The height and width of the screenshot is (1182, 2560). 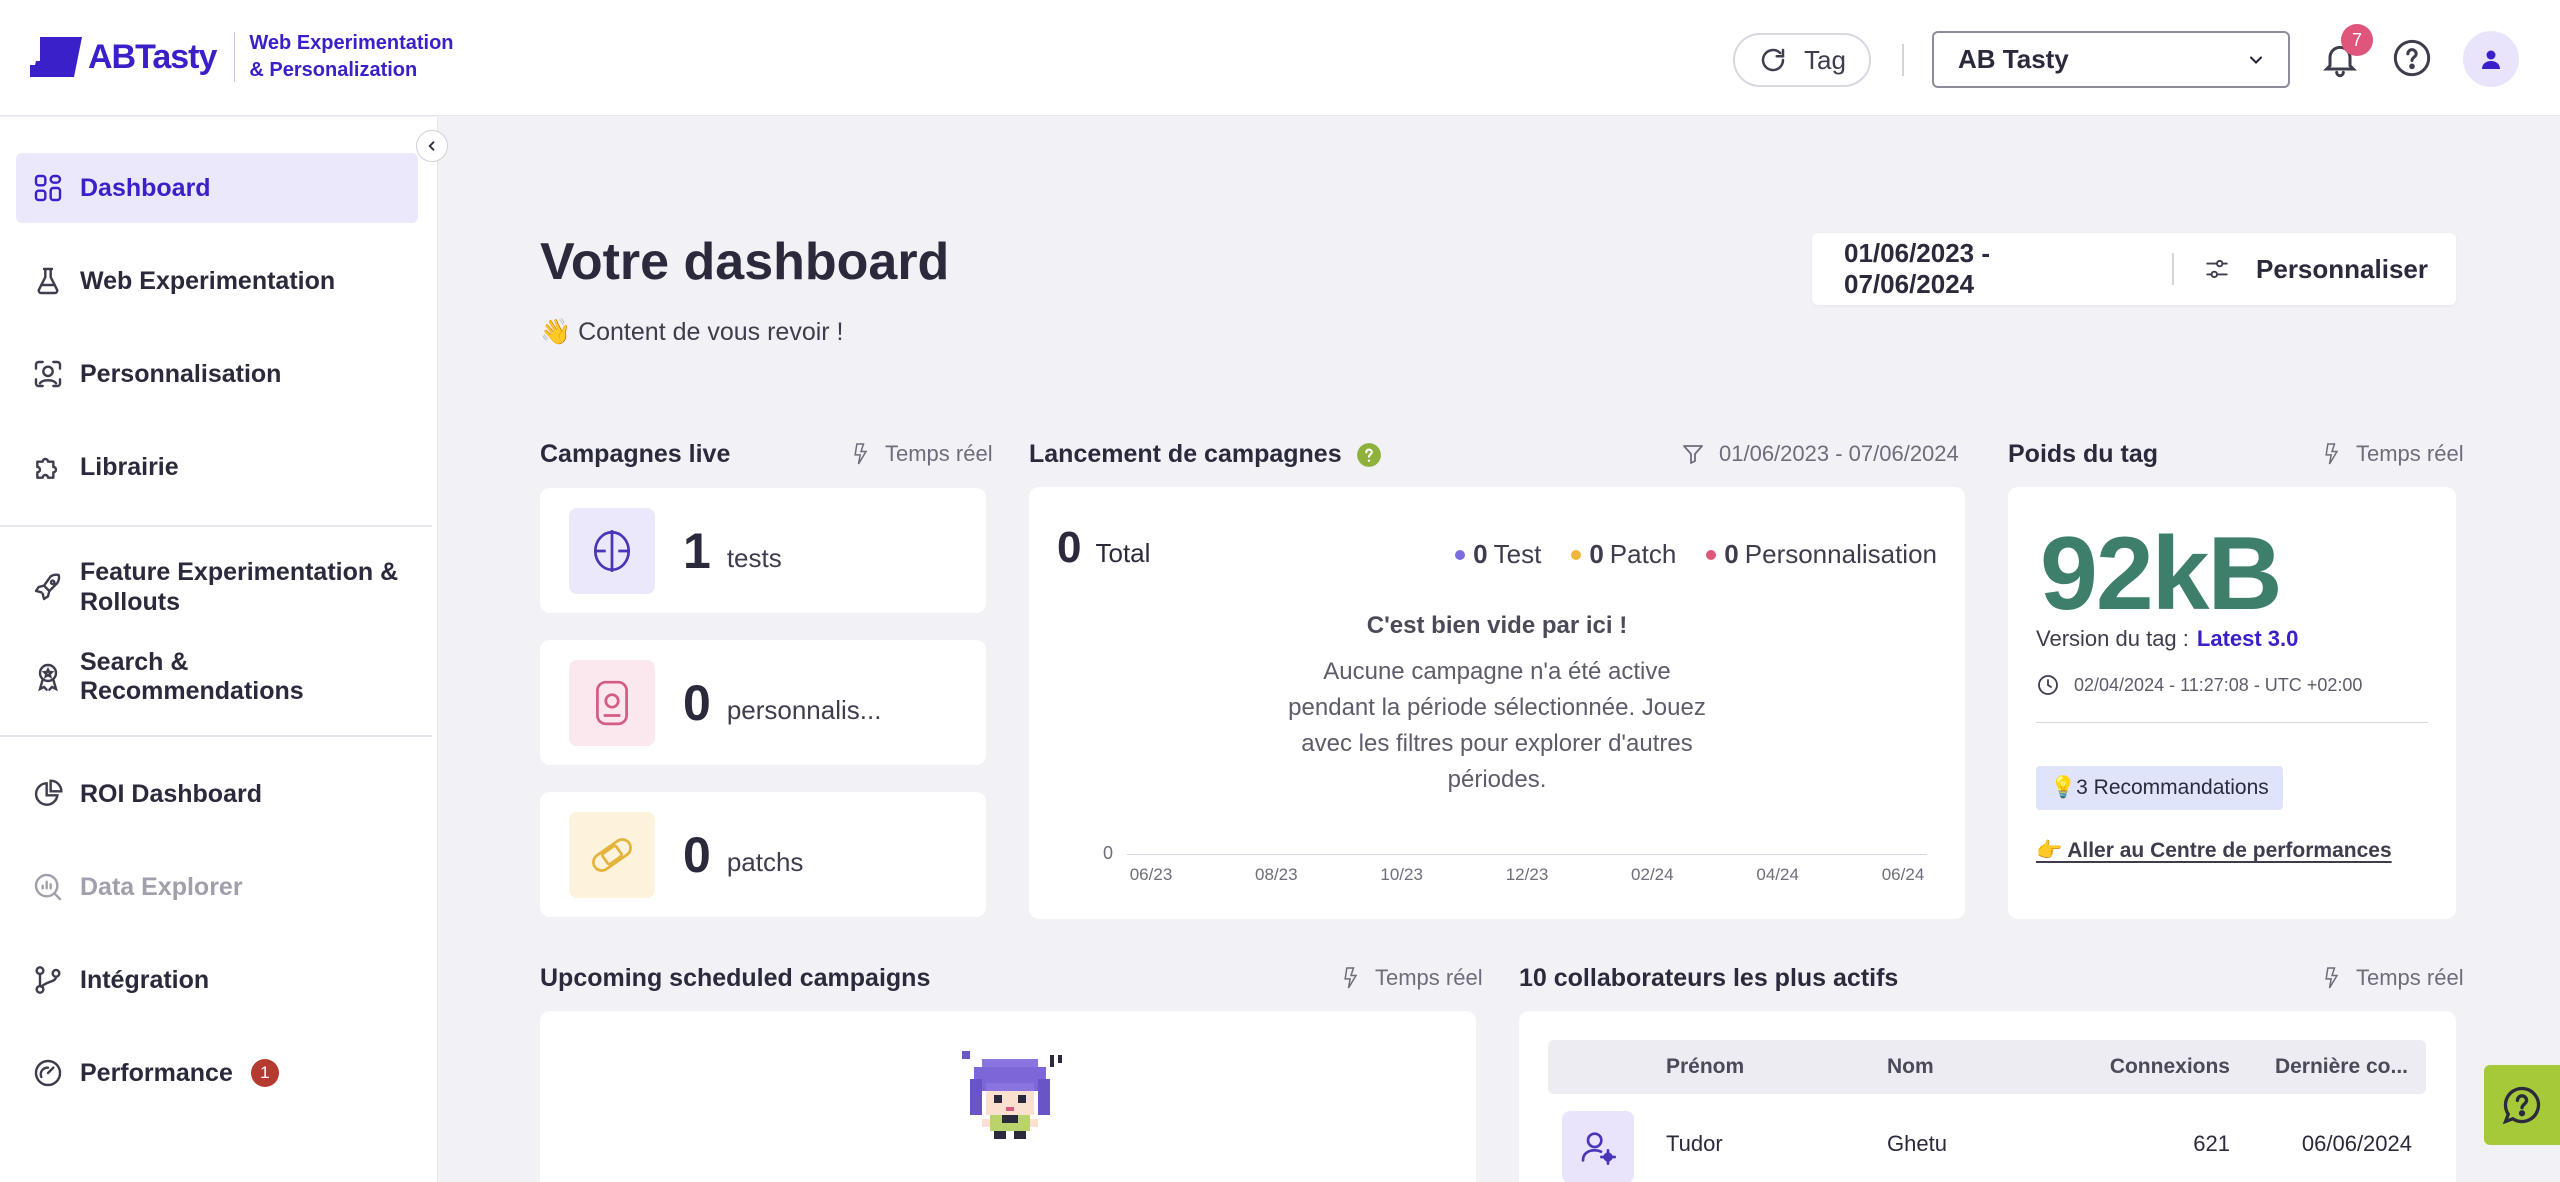 What do you see at coordinates (1008, 1096) in the screenshot?
I see `upcoming-campaigns-card` at bounding box center [1008, 1096].